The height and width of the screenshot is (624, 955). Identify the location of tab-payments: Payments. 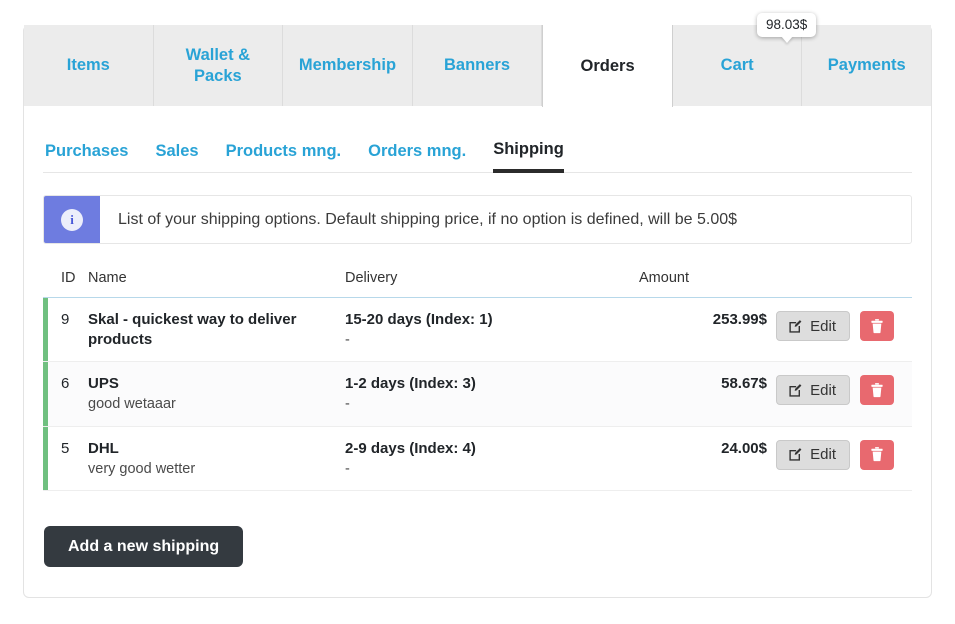
(867, 65).